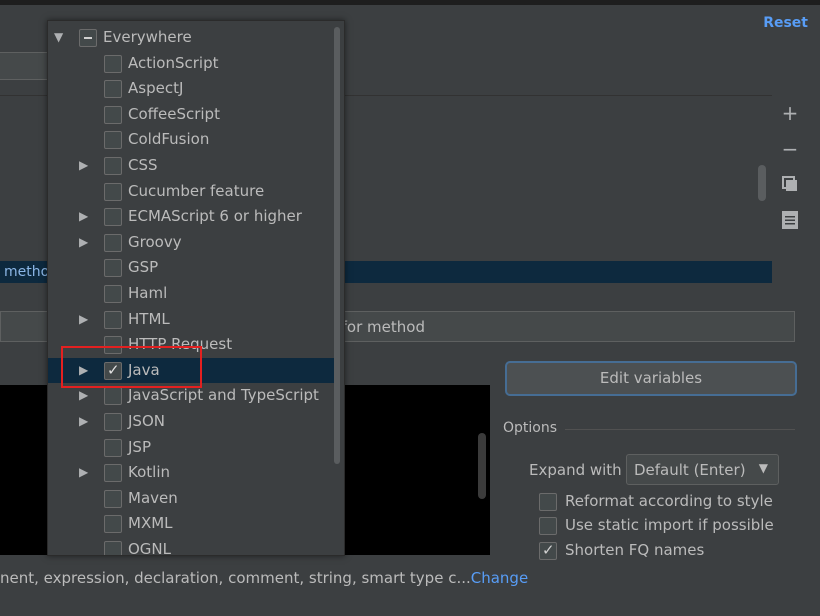 The width and height of the screenshot is (820, 616). I want to click on shorten-fq-checkbox, so click(548, 550).